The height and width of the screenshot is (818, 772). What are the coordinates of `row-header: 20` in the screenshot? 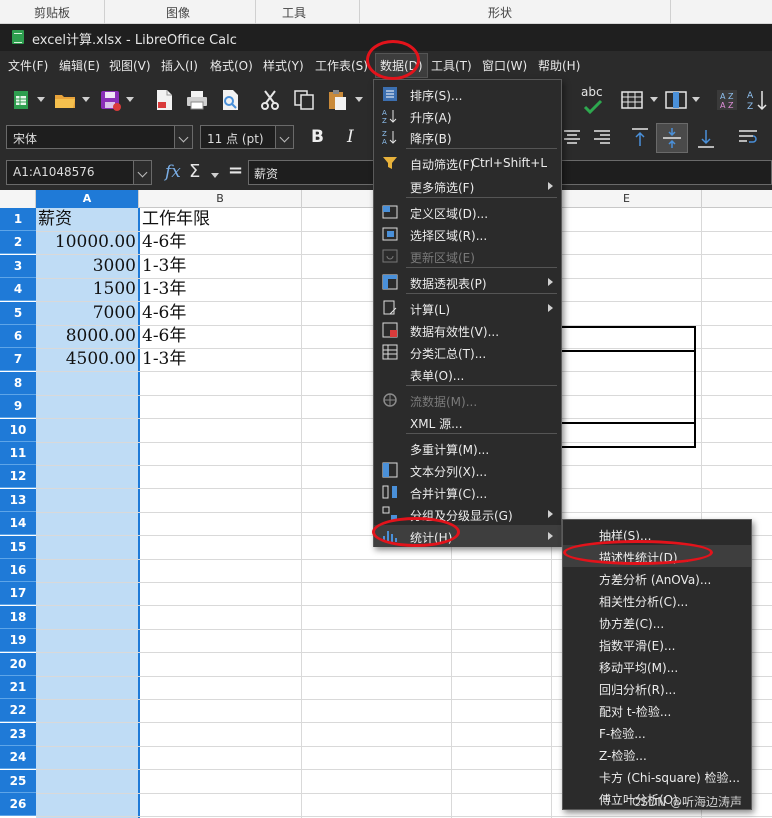 It's located at (18, 664).